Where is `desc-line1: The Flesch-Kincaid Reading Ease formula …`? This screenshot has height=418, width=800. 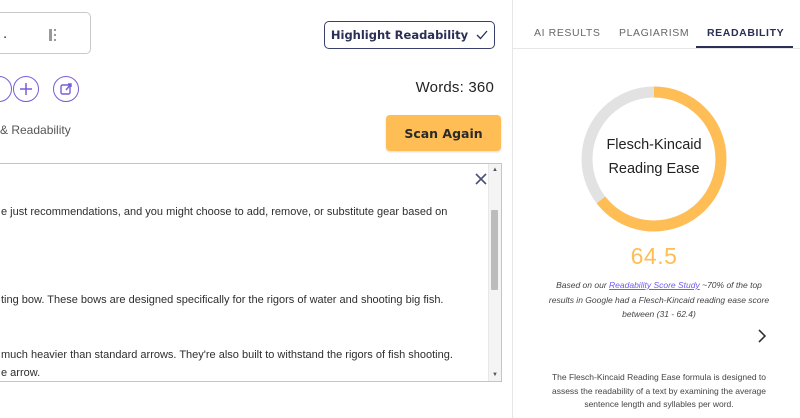 desc-line1: The Flesch-Kincaid Reading Ease formula … is located at coordinates (659, 377).